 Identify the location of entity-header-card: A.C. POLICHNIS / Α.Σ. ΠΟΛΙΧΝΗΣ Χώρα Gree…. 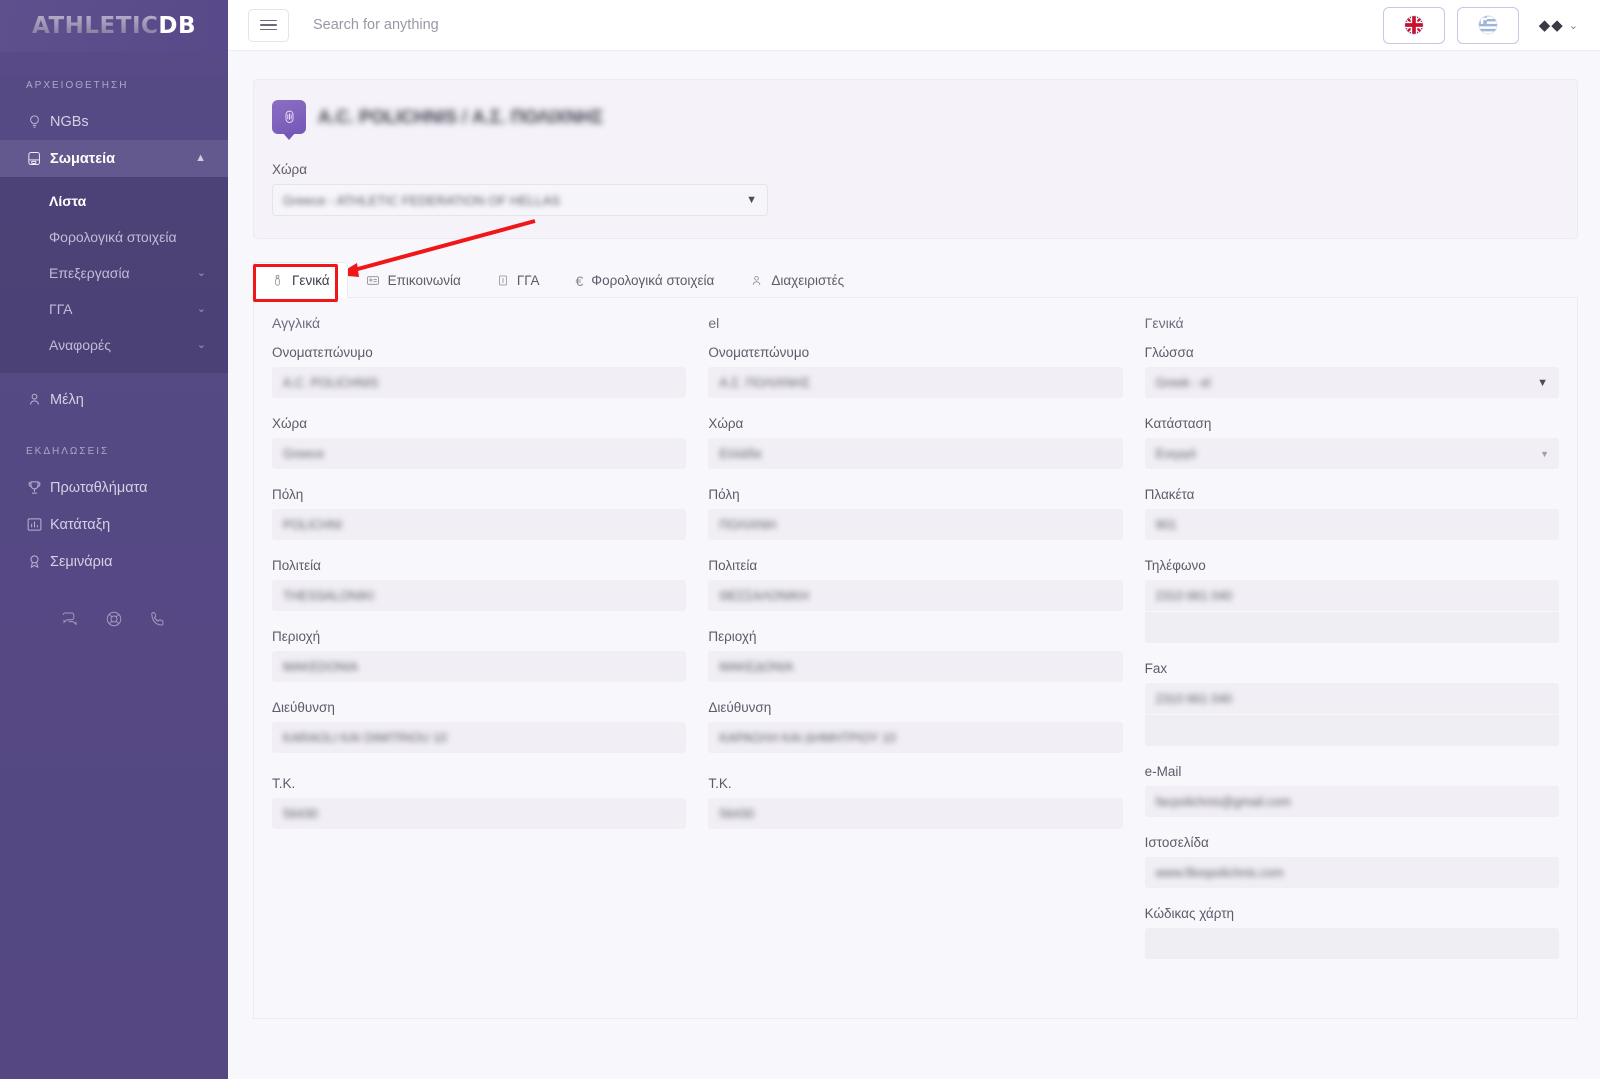
(915, 159).